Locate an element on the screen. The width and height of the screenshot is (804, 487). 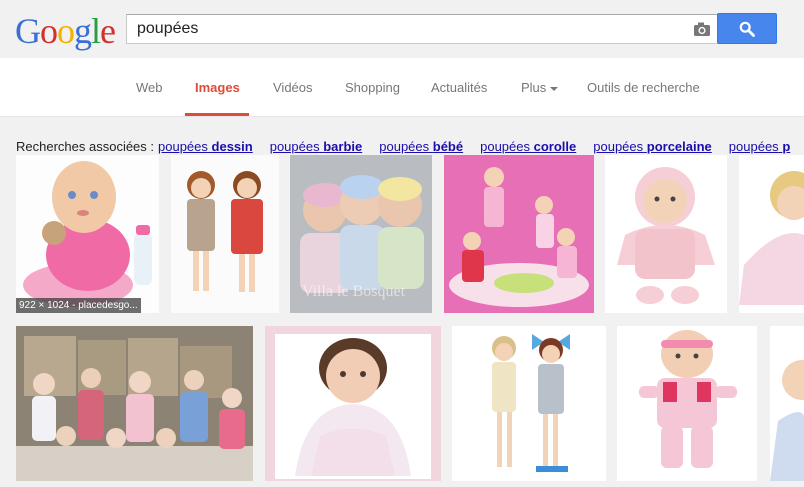
active-tab-indicator is located at coordinates (217, 114).